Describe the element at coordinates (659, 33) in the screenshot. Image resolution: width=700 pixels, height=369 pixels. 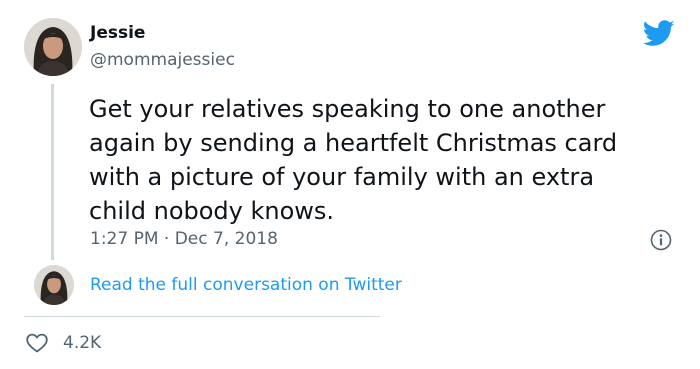
I see `twitter-bird-icon` at that location.